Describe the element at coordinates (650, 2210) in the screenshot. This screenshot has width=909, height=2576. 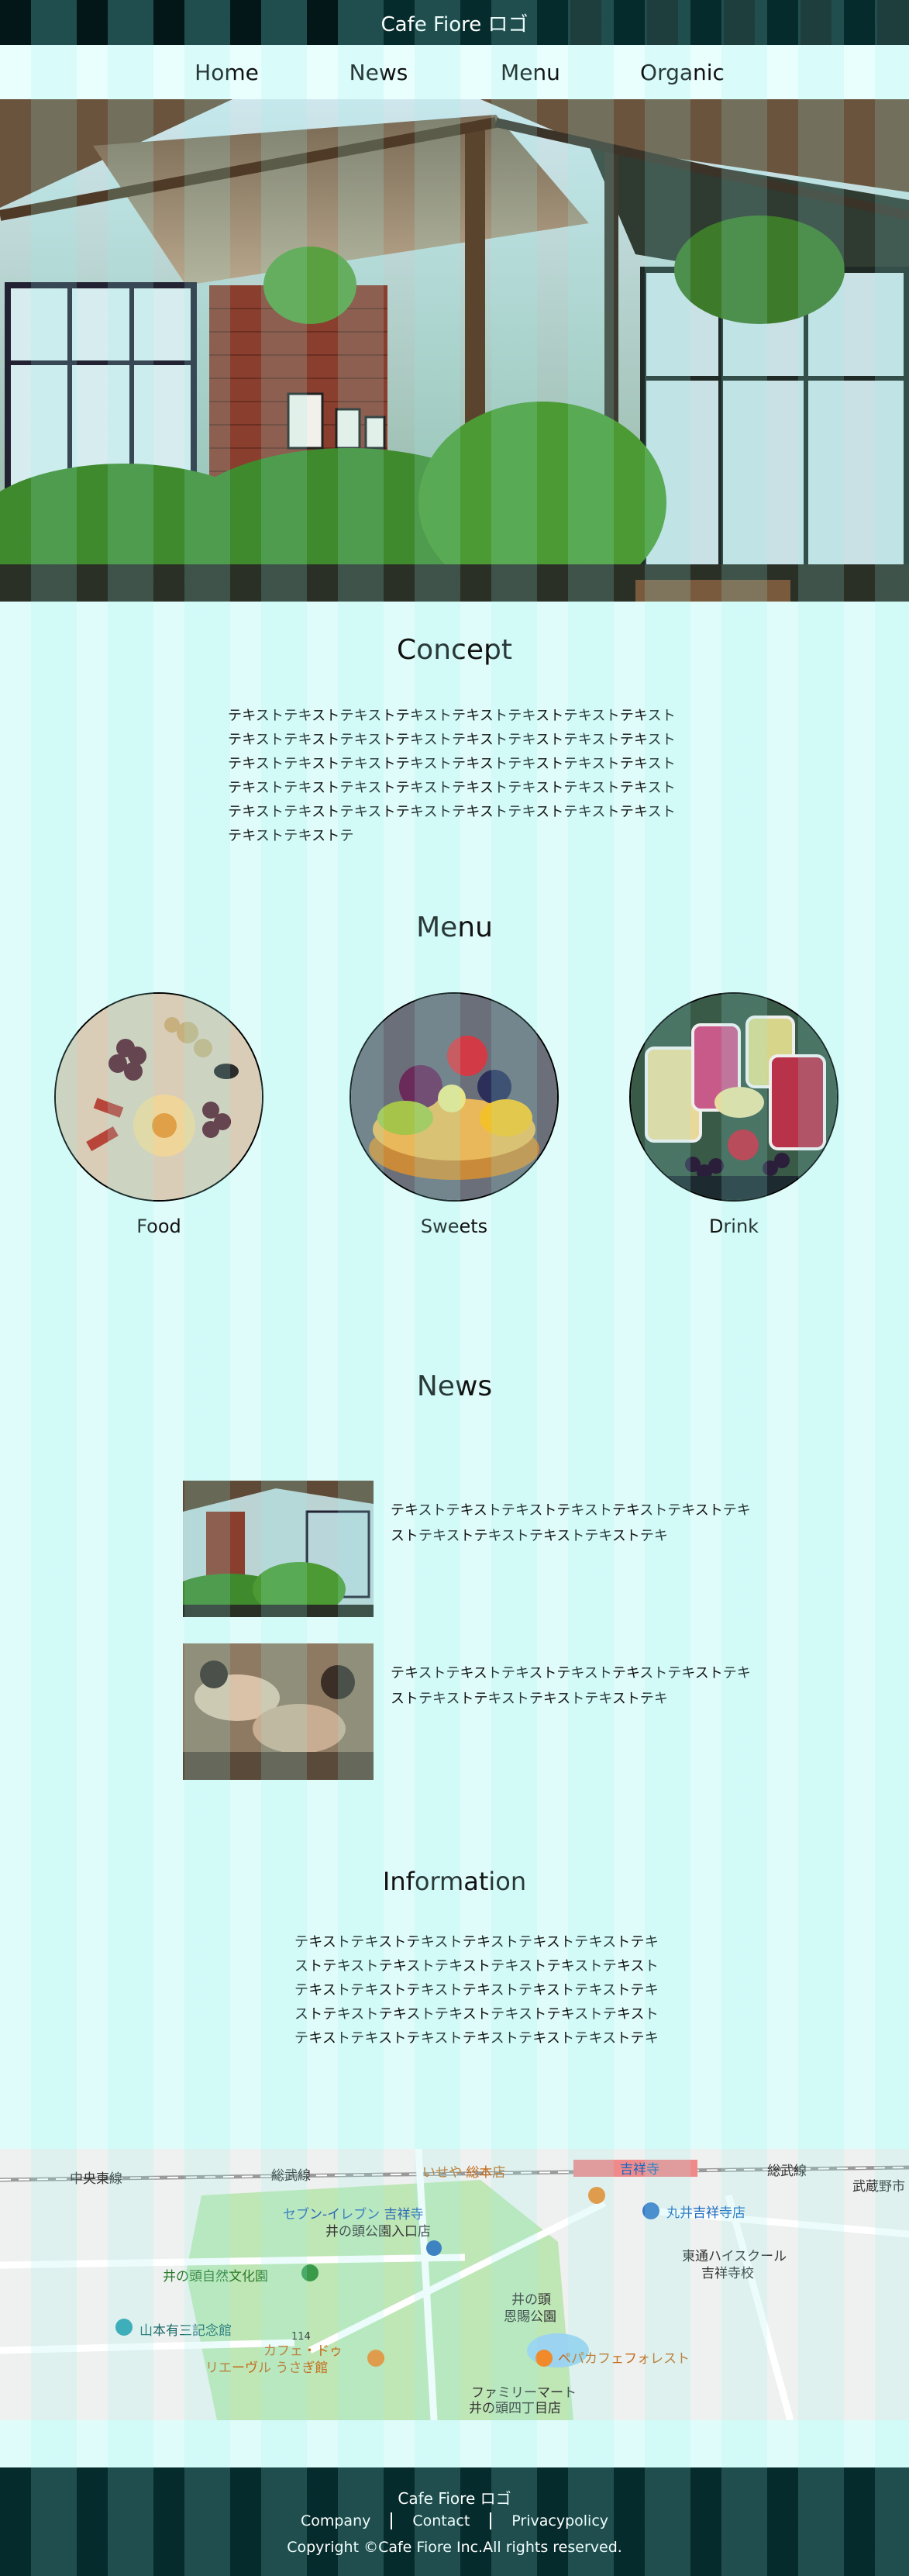
I see `shop-pin-icon` at that location.